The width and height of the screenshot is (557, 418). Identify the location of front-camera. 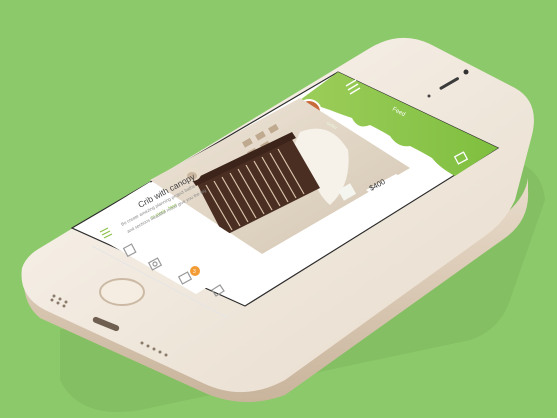
(466, 72).